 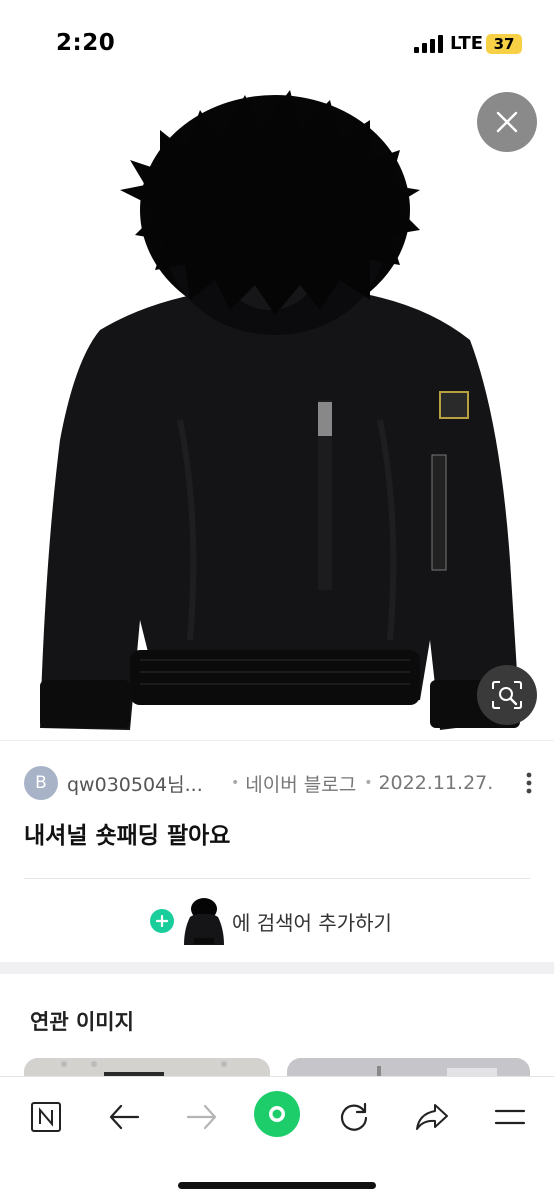 I want to click on add-search-label: 에 검색어 추가하기, so click(x=312, y=922).